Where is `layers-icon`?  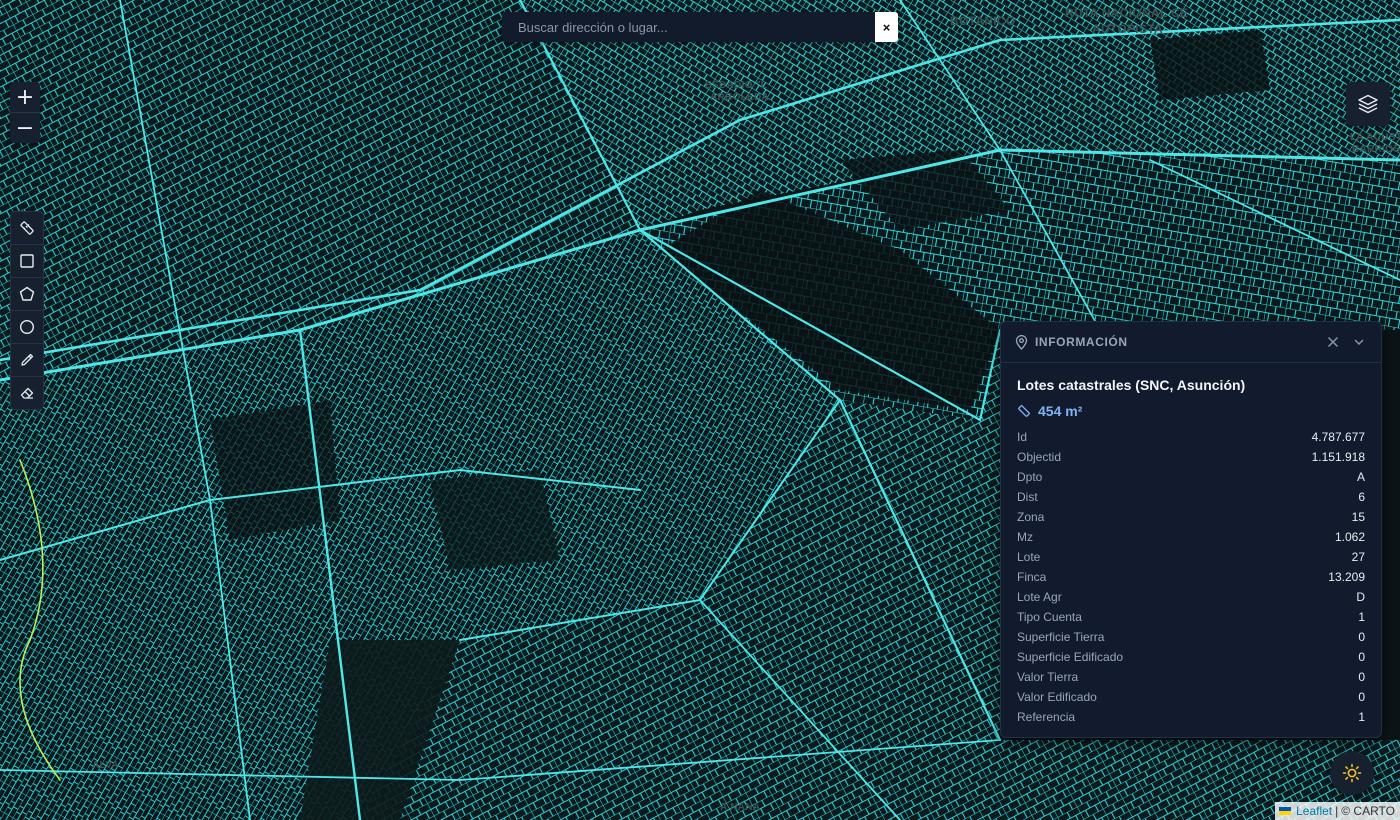
layers-icon is located at coordinates (1368, 104).